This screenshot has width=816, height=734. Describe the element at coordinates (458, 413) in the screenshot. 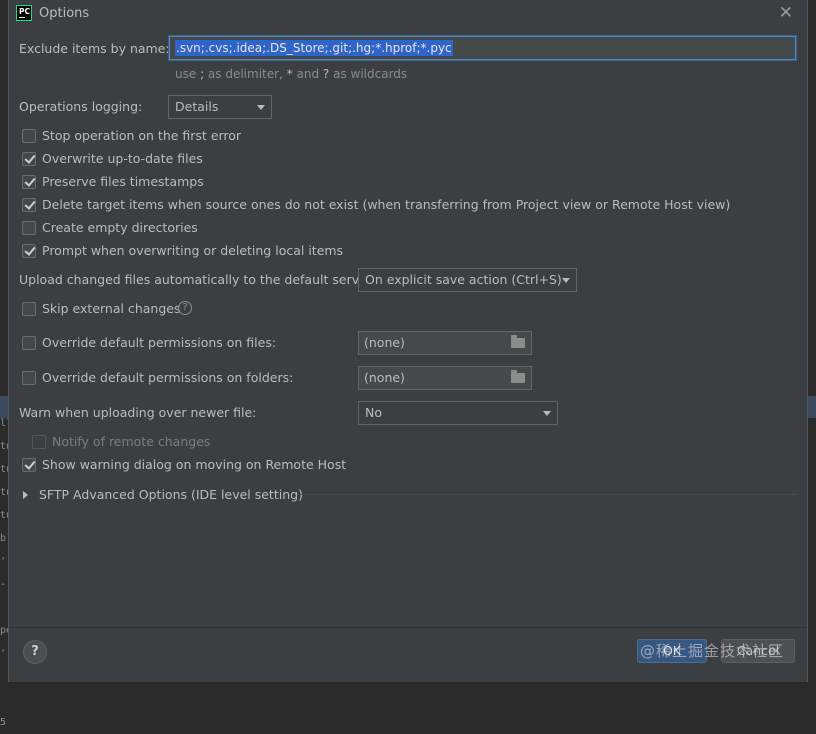

I see `warn-upload-select: No` at that location.